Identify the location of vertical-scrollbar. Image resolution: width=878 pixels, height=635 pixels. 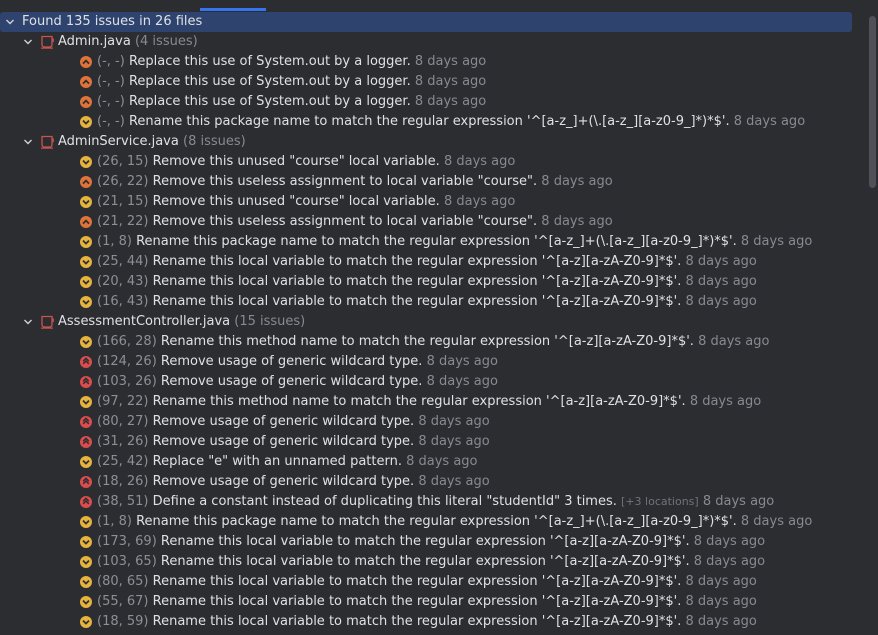
(872, 323).